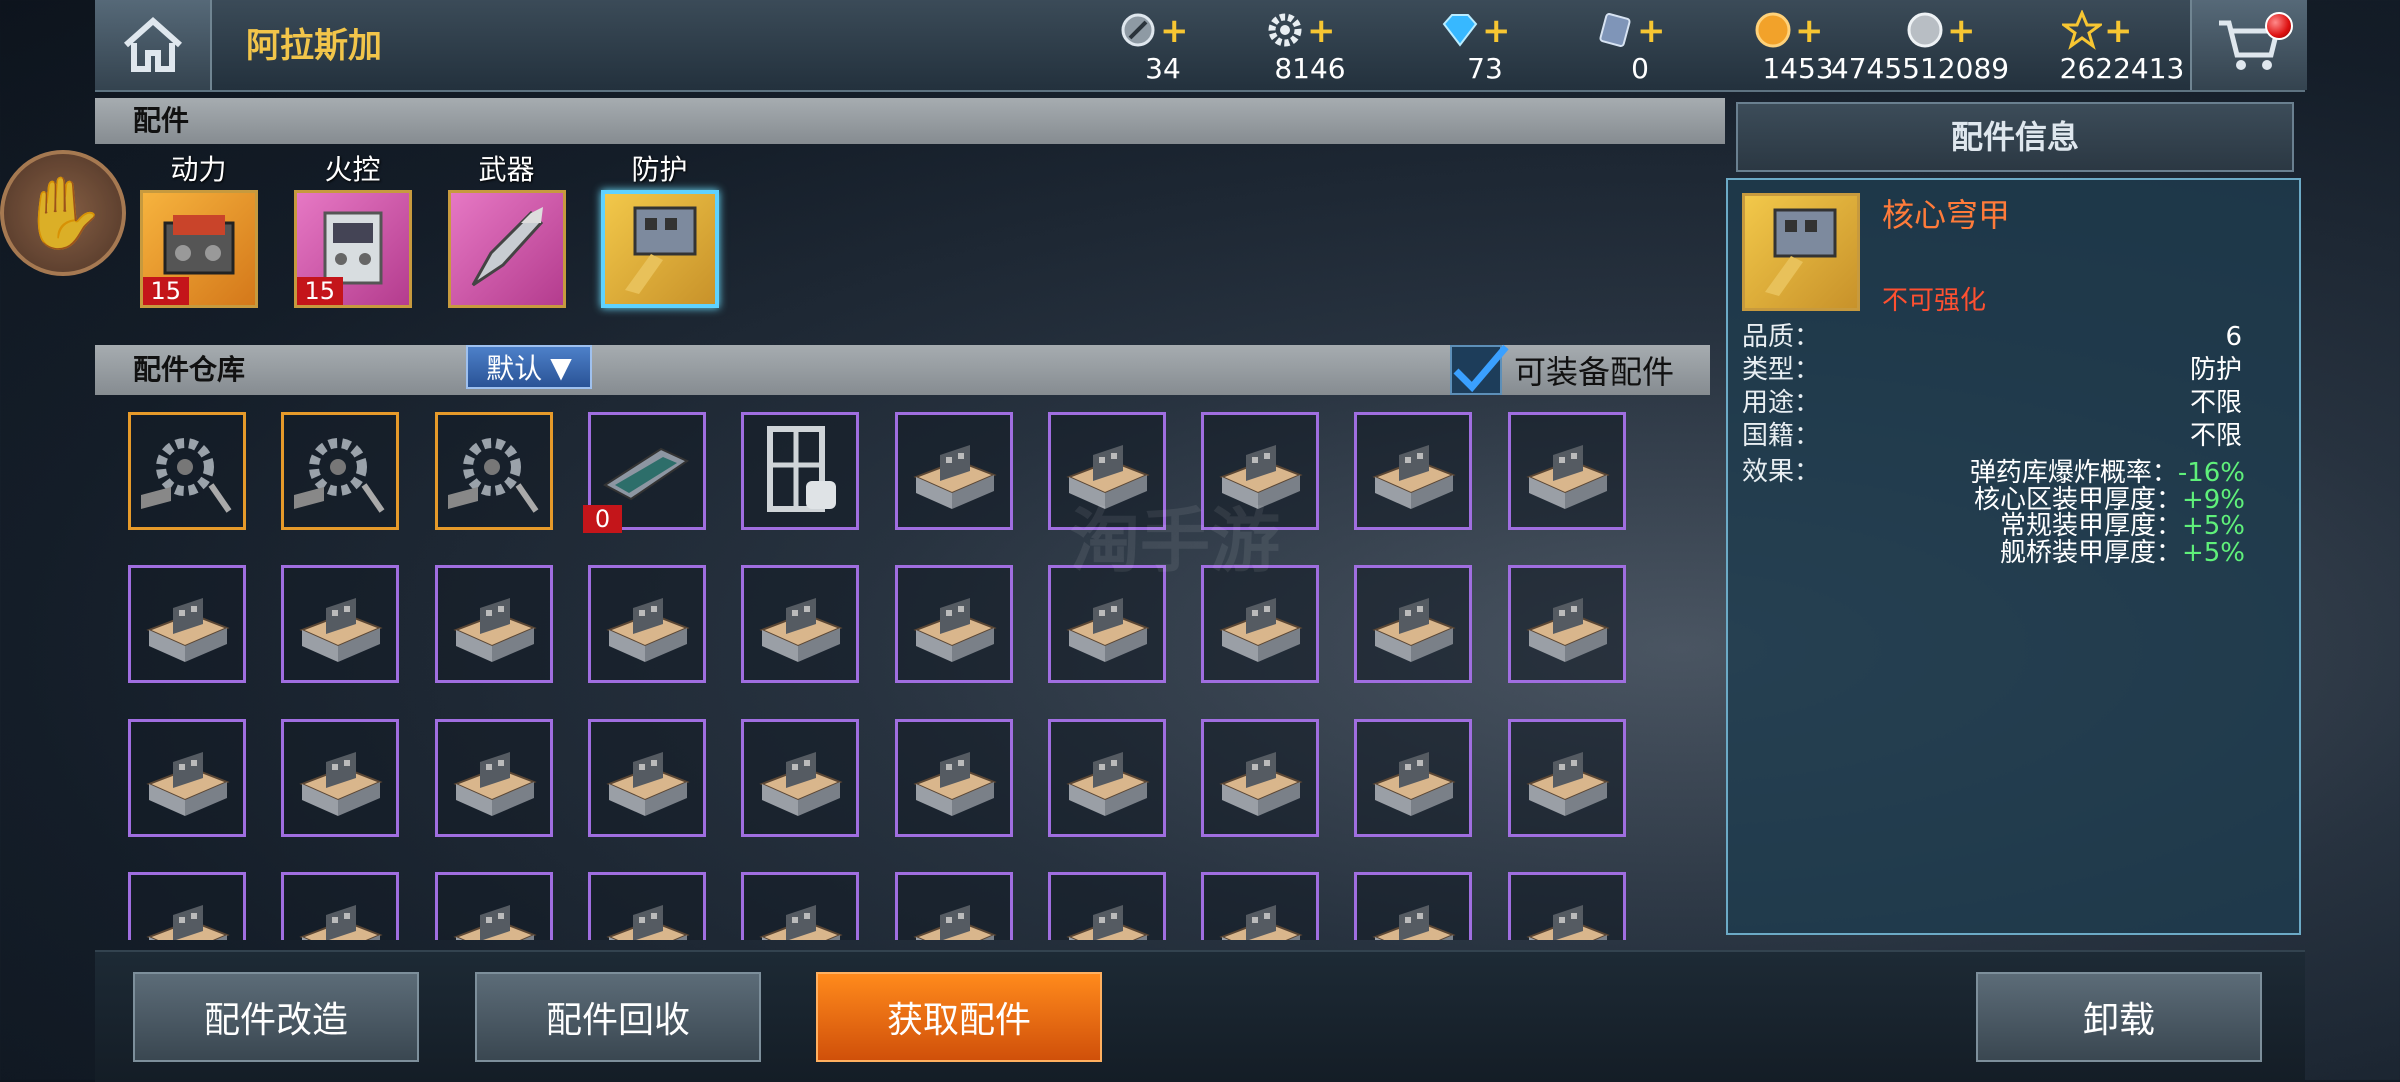  Describe the element at coordinates (1562, 369) in the screenshot. I see `equippable-filter: 可装备配件` at that location.